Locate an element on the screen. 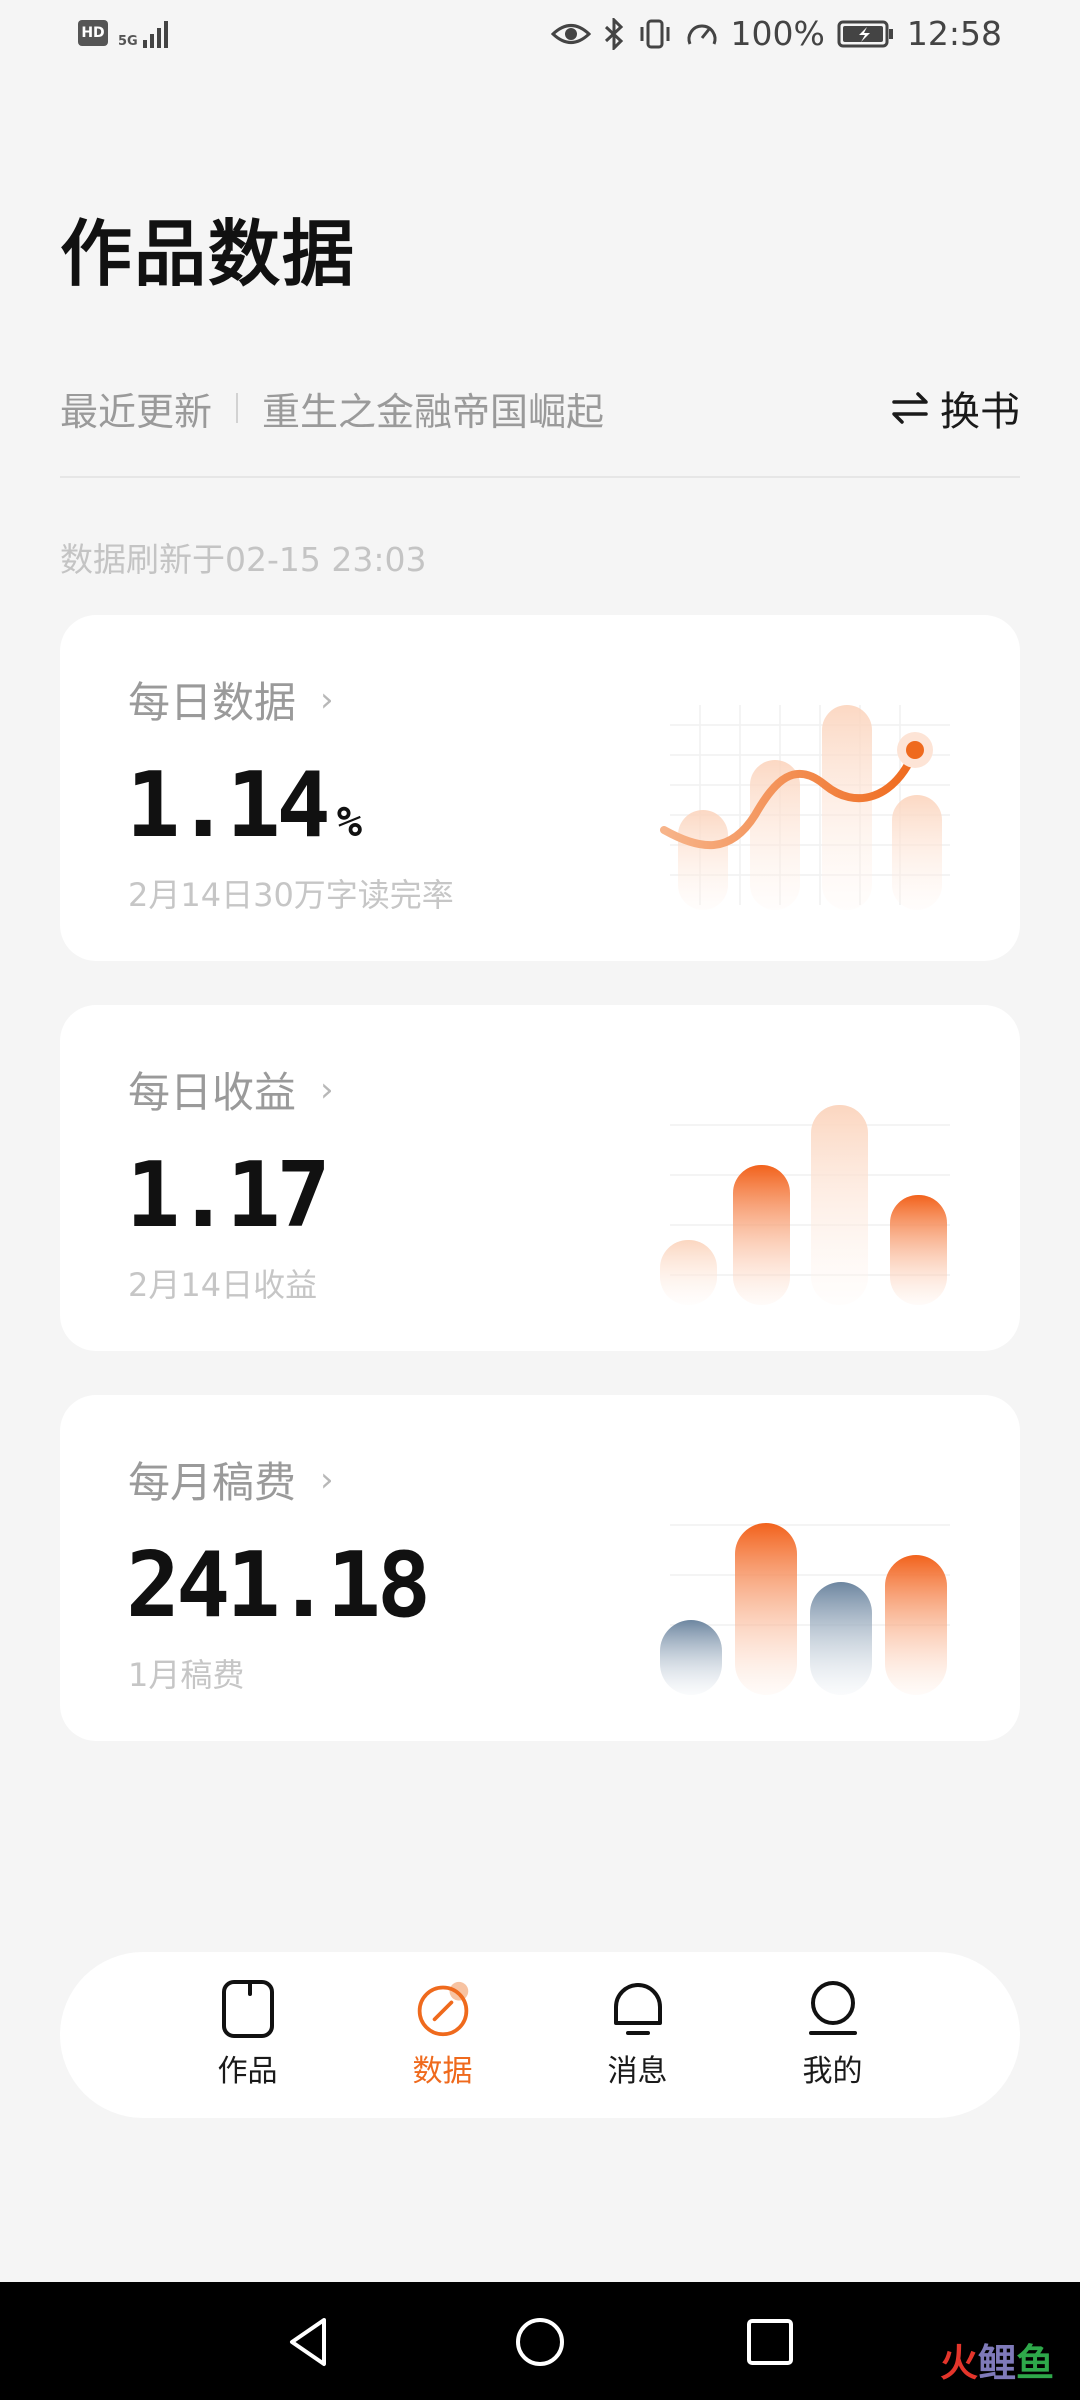 This screenshot has width=1080, height=2400. nav-label: 数据 is located at coordinates (442, 2071).